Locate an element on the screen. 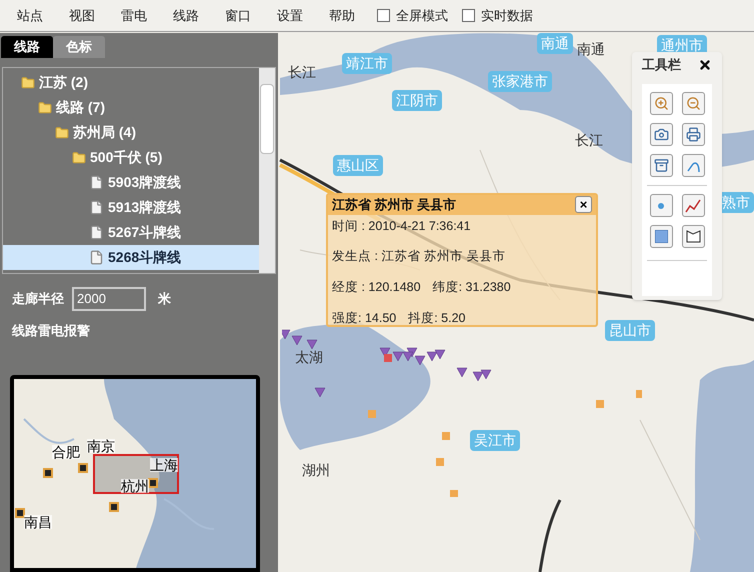  corridor-label: 走廊半径 is located at coordinates (38, 299).